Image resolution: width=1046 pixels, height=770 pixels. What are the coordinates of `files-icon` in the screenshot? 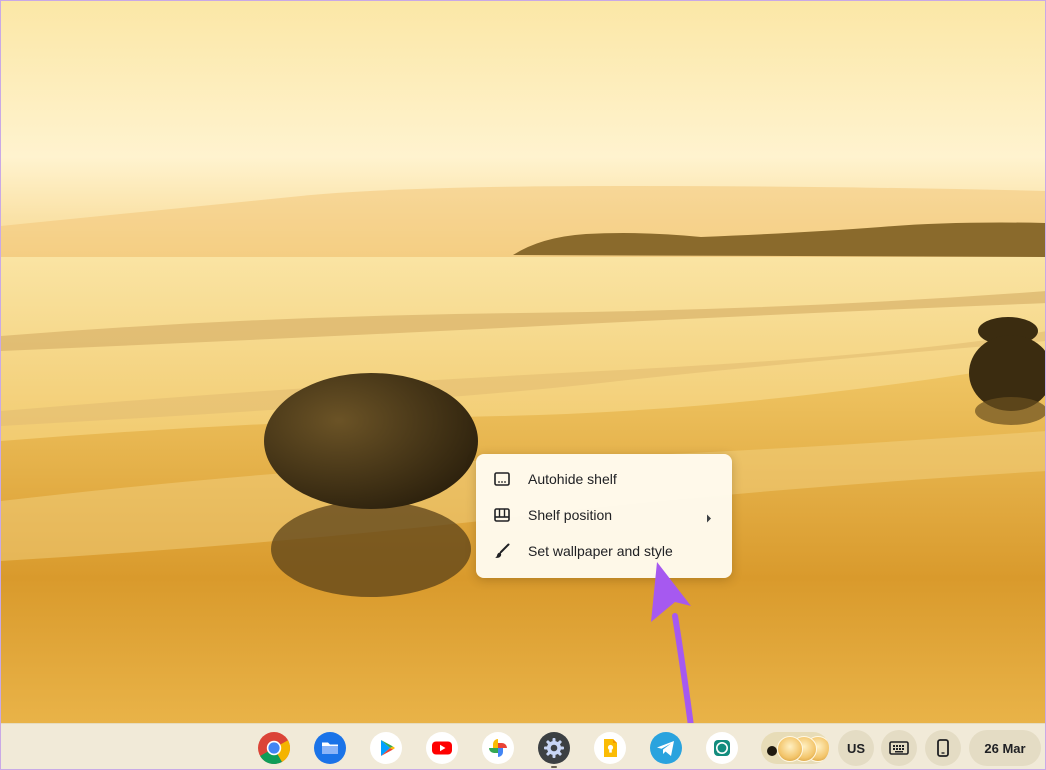 It's located at (330, 748).